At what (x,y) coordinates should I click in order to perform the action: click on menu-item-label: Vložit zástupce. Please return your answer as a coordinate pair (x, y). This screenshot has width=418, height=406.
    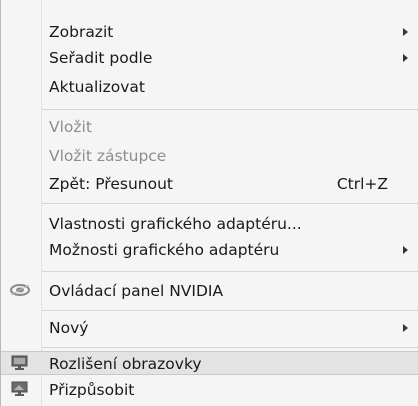
    Looking at the image, I should click on (108, 156).